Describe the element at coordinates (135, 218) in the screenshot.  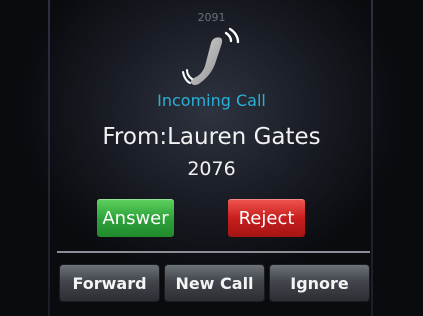
I see `answer-button: Answer` at that location.